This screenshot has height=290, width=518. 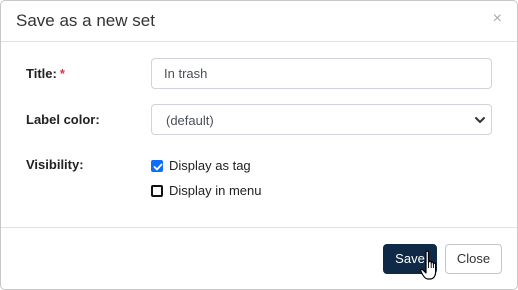 What do you see at coordinates (62, 73) in the screenshot?
I see `required-marker: *` at bounding box center [62, 73].